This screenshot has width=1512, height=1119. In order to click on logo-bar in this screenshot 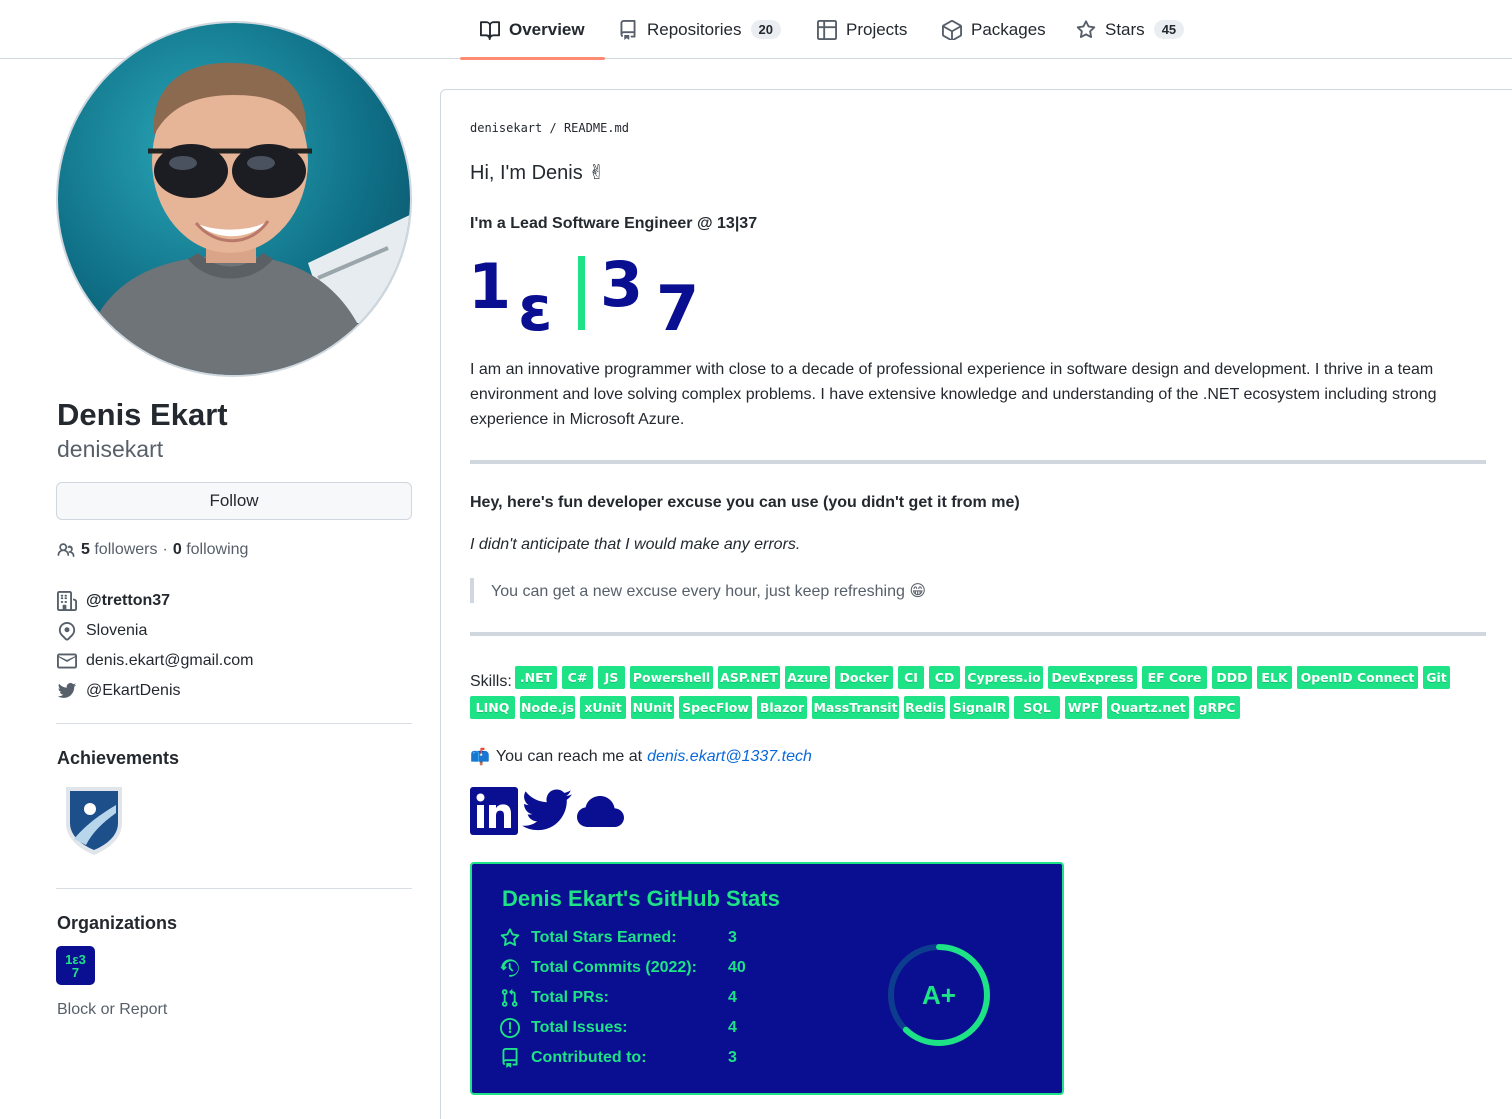, I will do `click(581, 293)`.